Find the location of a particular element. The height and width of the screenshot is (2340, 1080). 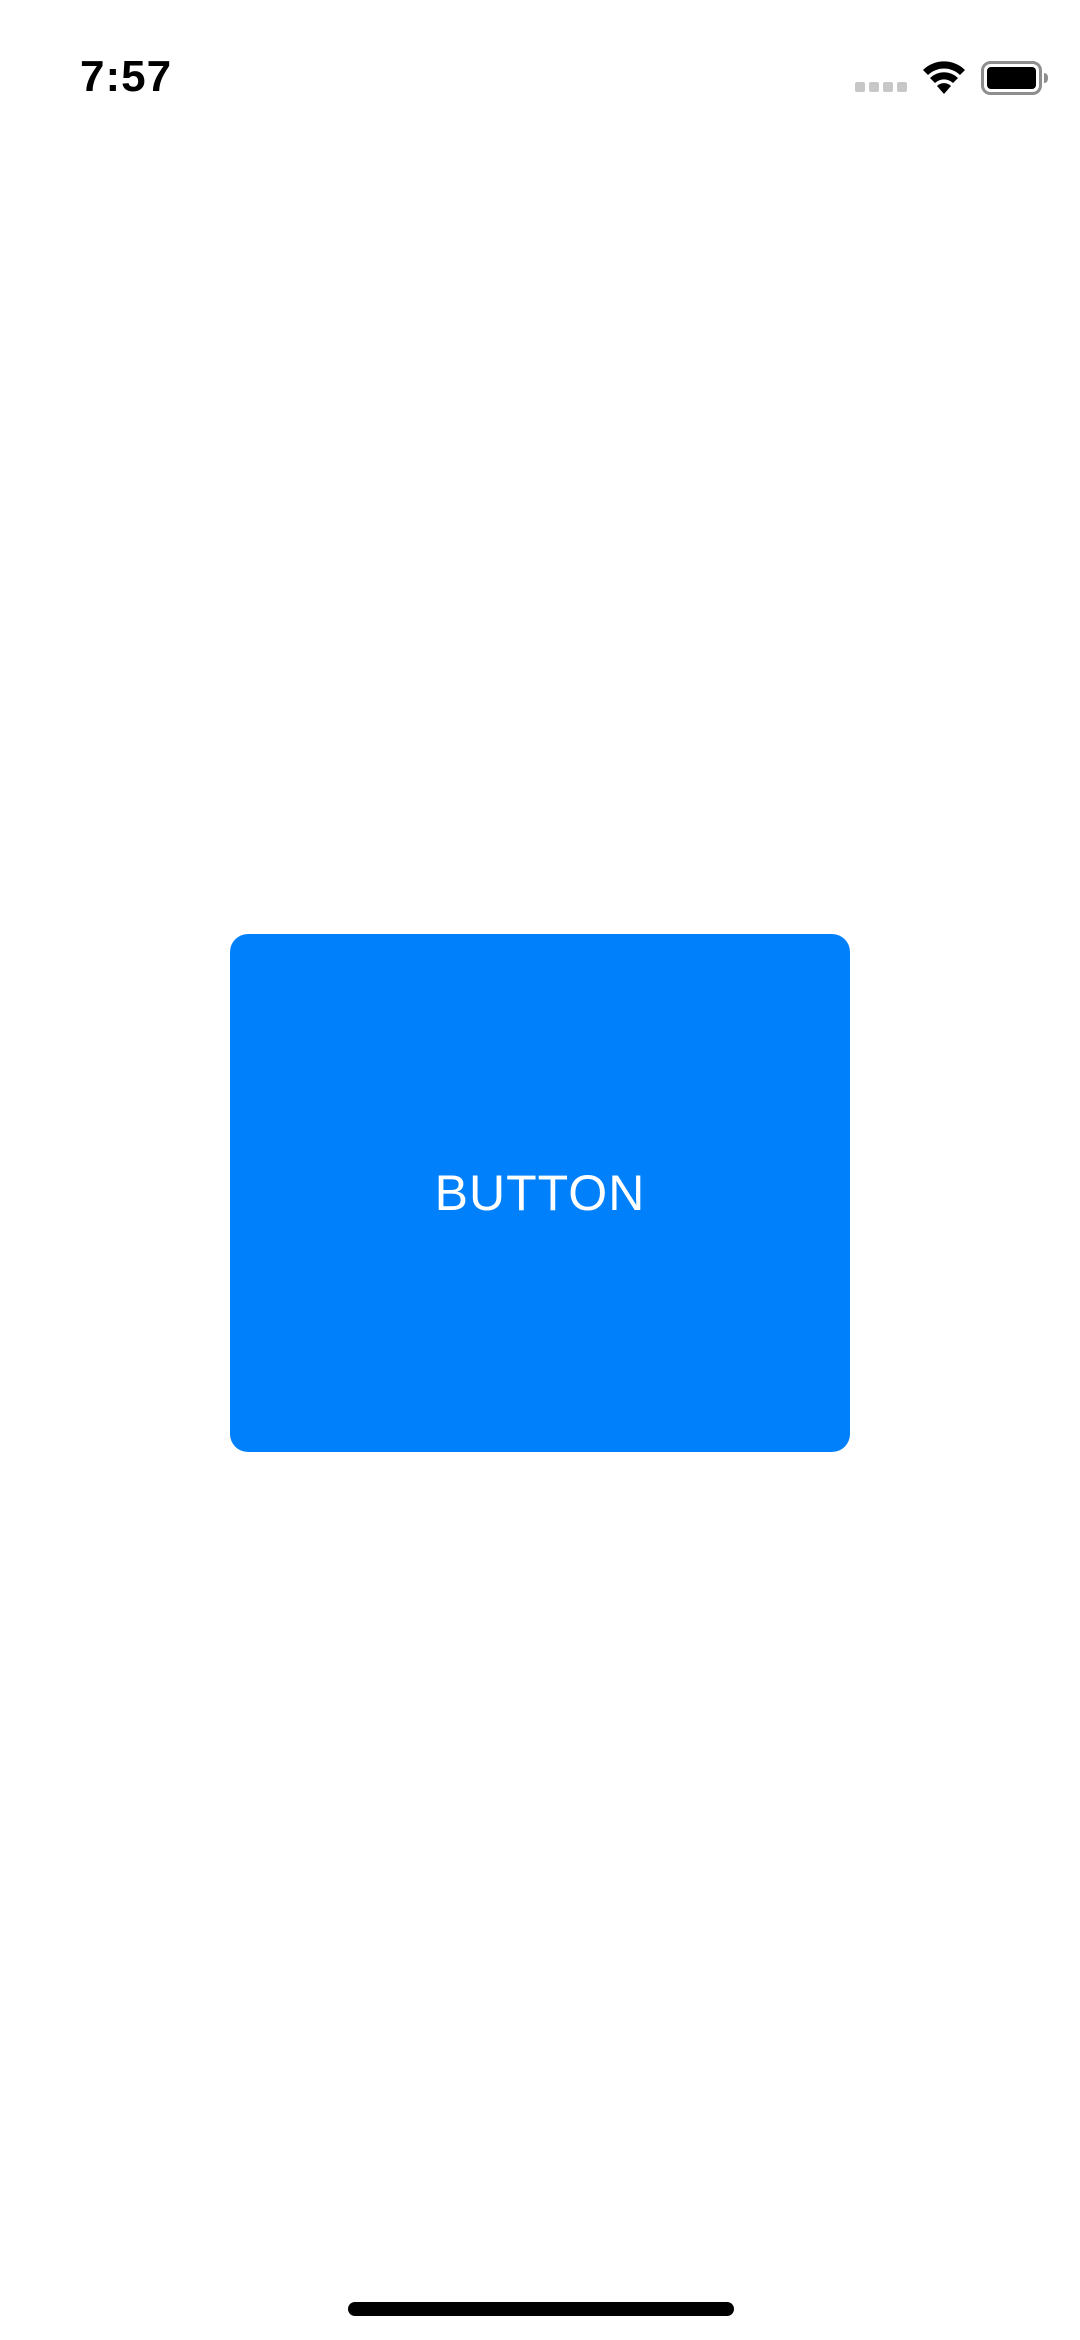

battery-icon is located at coordinates (1014, 78).